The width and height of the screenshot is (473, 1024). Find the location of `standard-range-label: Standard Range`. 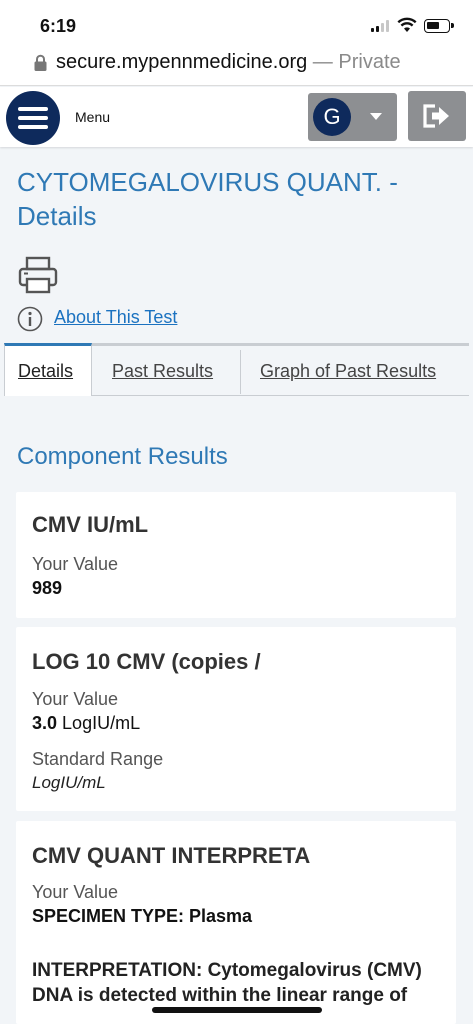

standard-range-label: Standard Range is located at coordinates (98, 759).